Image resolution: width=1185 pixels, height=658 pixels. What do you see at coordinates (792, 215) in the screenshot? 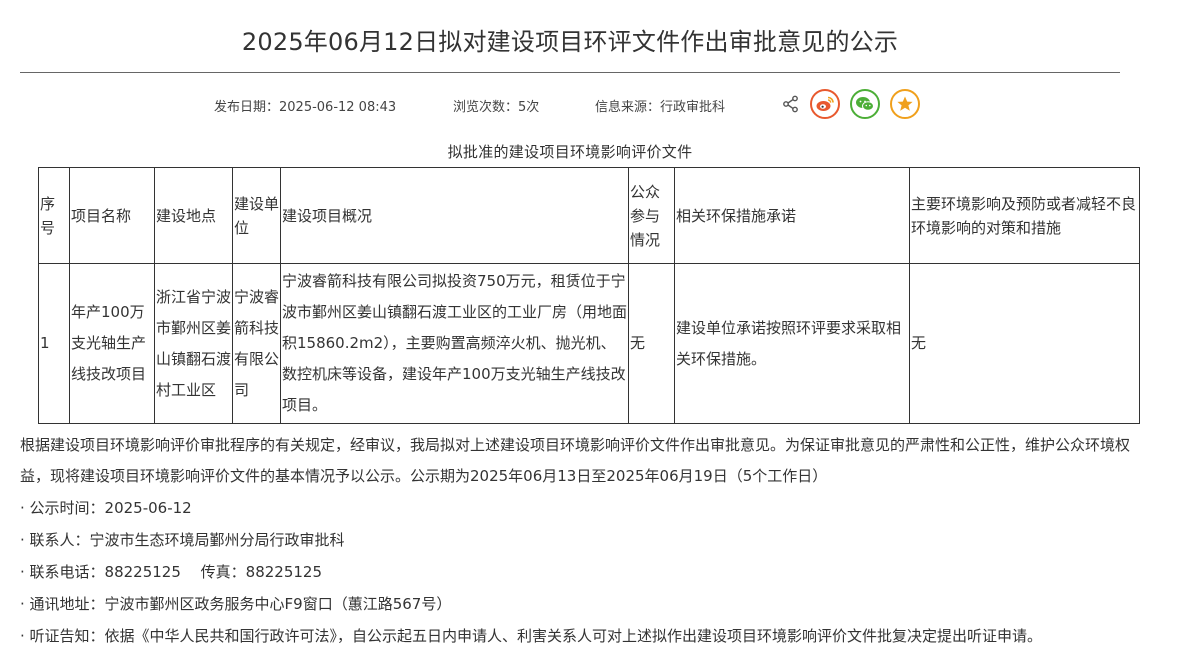
I see `header-cell: 相关环保措施承诺` at bounding box center [792, 215].